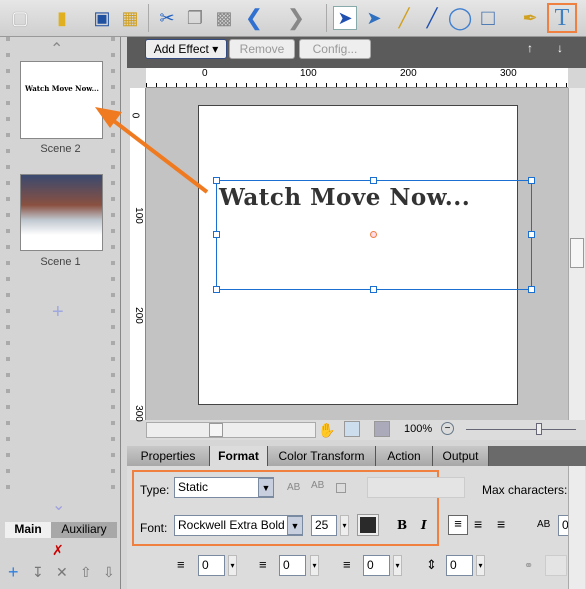 Image resolution: width=586 pixels, height=589 pixels. What do you see at coordinates (152, 150) in the screenshot?
I see `callout-arrow` at bounding box center [152, 150].